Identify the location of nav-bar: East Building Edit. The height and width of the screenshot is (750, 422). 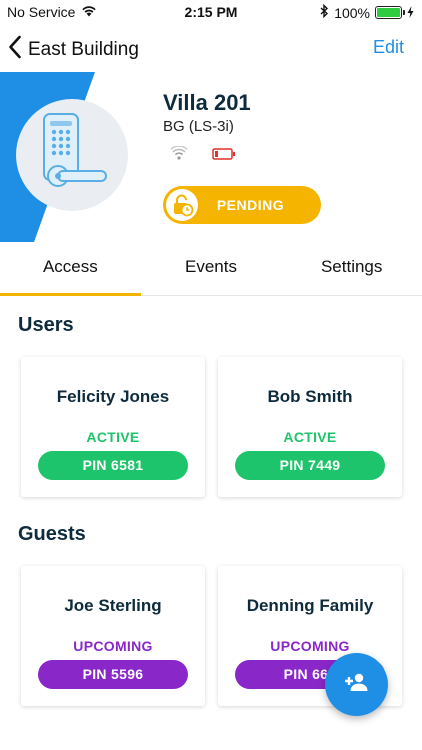
(211, 48).